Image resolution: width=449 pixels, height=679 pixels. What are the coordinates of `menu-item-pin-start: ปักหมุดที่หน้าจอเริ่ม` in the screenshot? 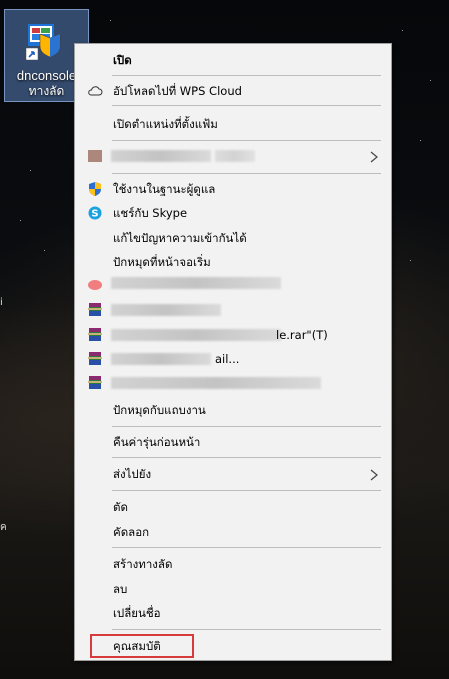 It's located at (233, 262).